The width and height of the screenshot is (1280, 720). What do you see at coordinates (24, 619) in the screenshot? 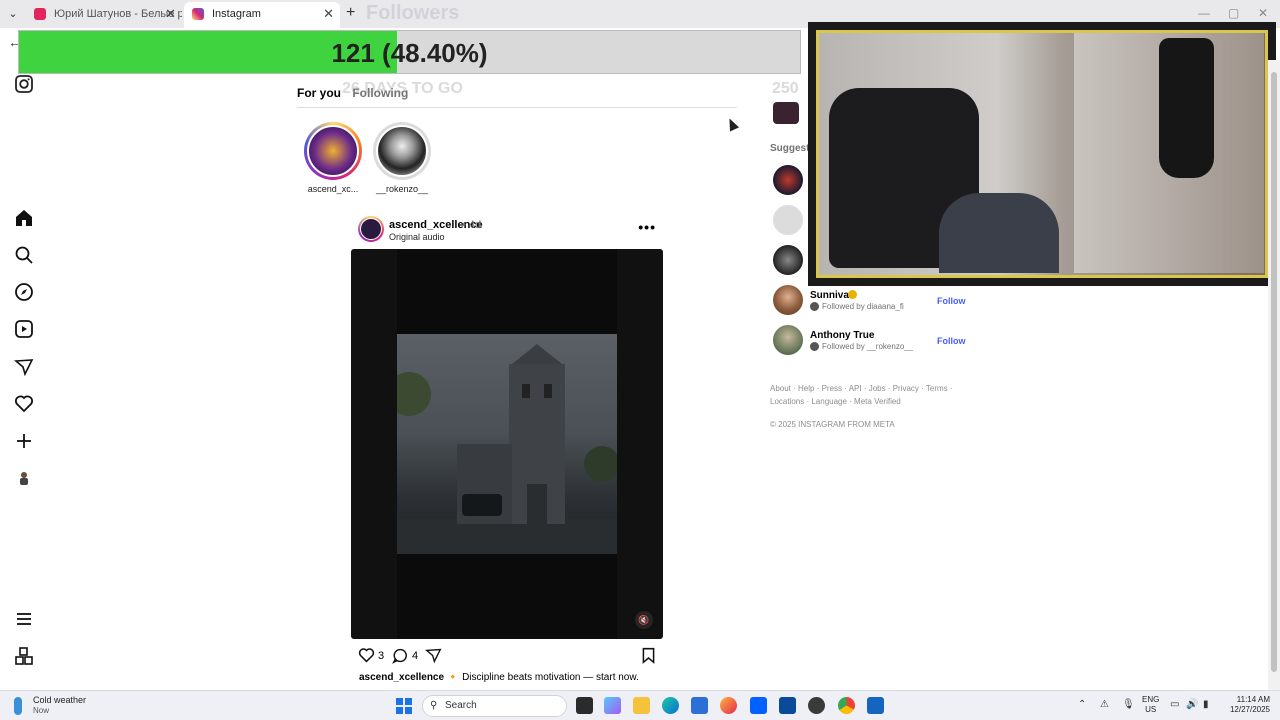
I see `more-menu-icon` at bounding box center [24, 619].